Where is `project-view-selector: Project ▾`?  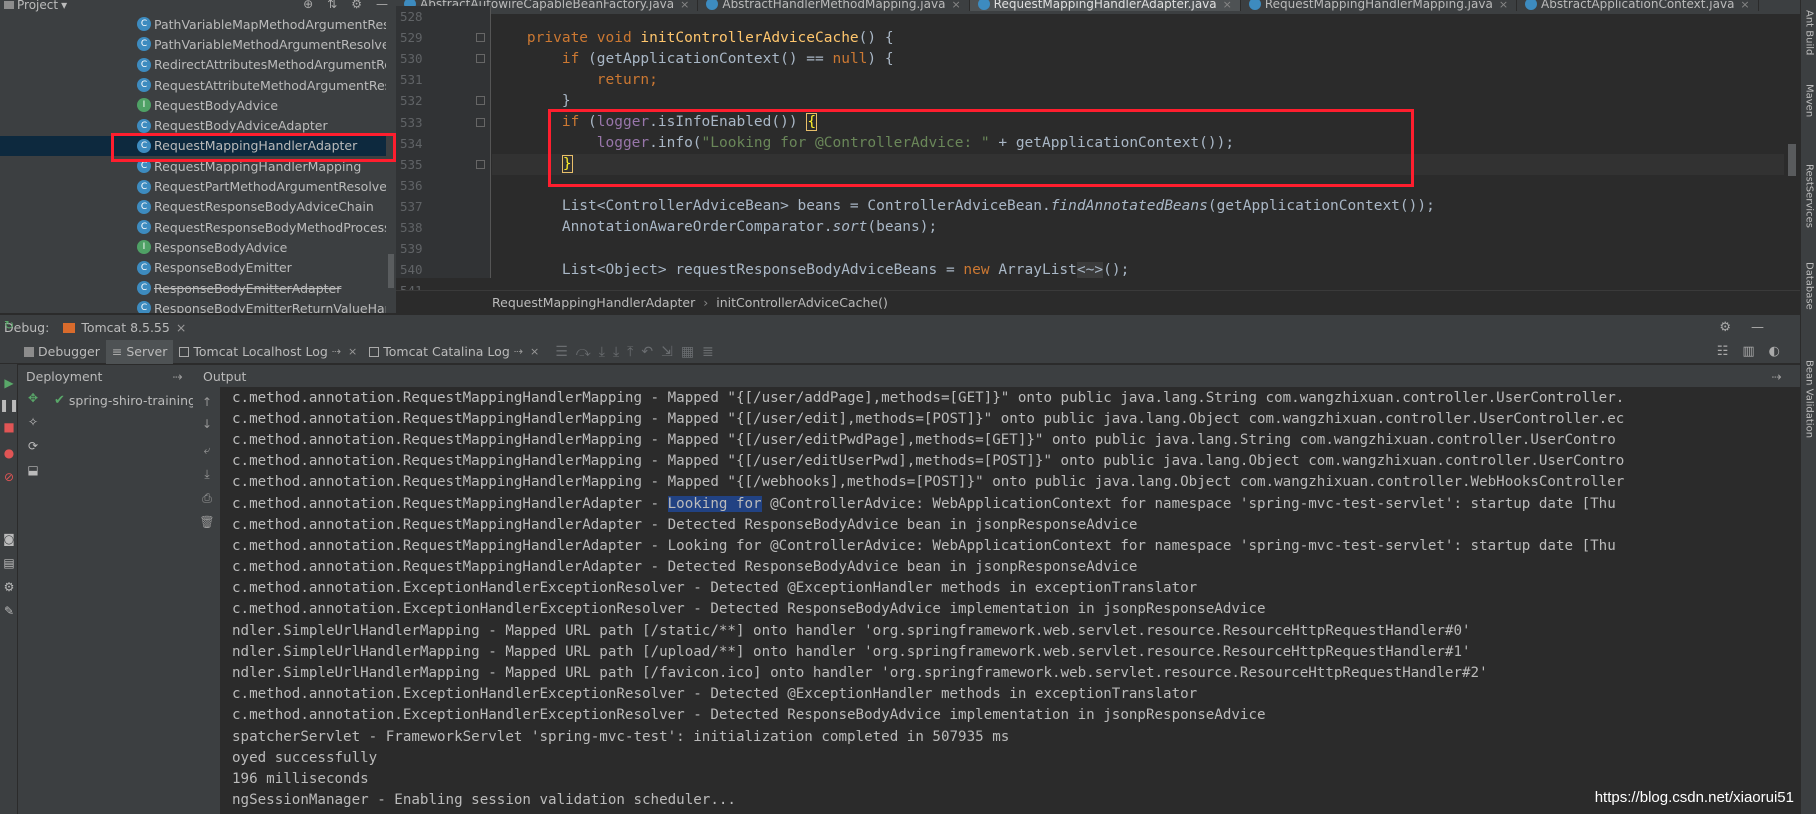
project-view-selector: Project ▾ is located at coordinates (35, 6).